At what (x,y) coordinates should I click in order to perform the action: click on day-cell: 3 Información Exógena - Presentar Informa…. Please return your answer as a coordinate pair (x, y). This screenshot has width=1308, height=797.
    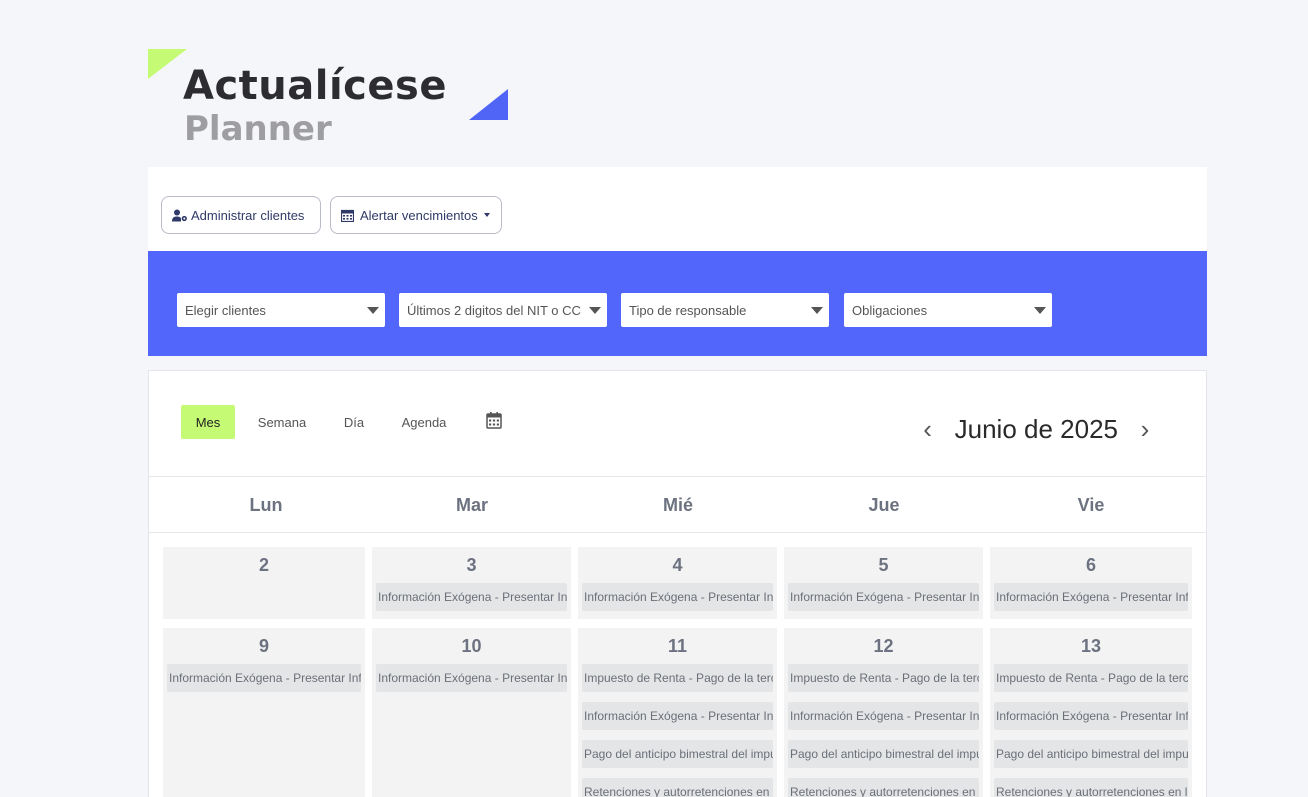
    Looking at the image, I should click on (471, 583).